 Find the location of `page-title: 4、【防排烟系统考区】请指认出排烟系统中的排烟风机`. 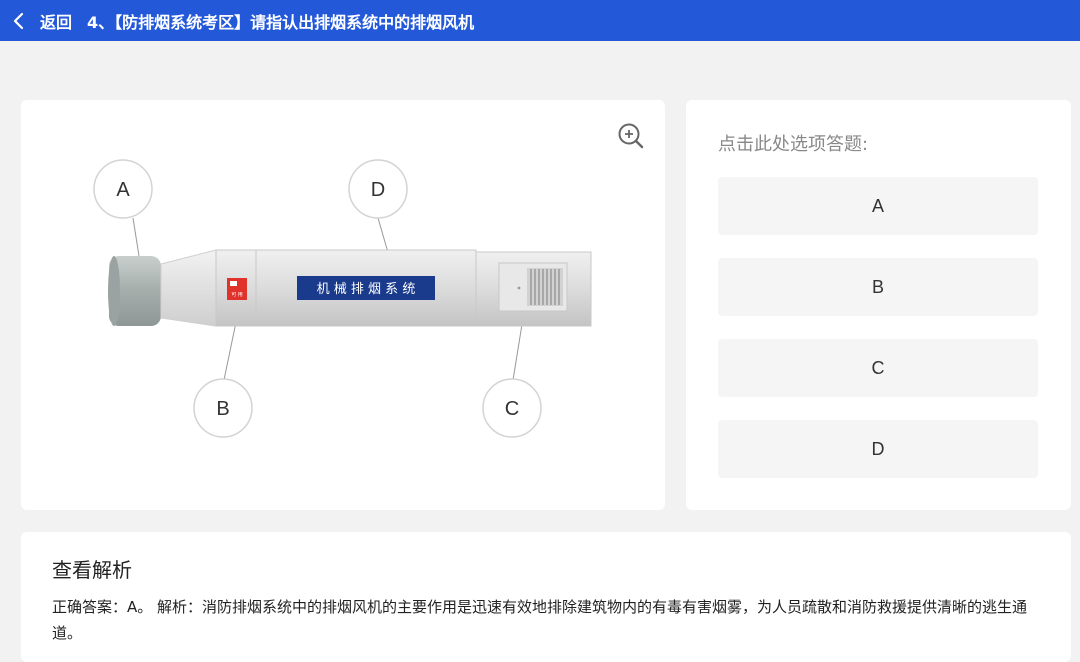

page-title: 4、【防排烟系统考区】请指认出排烟系统中的排烟风机 is located at coordinates (281, 22).